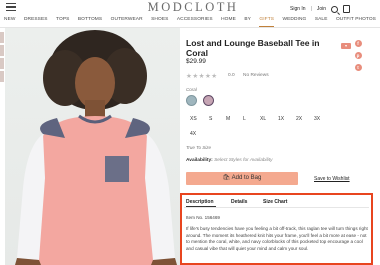 The width and height of the screenshot is (380, 265). Describe the element at coordinates (246, 178) in the screenshot. I see `add-to-bag-label: Add to Bag` at that location.